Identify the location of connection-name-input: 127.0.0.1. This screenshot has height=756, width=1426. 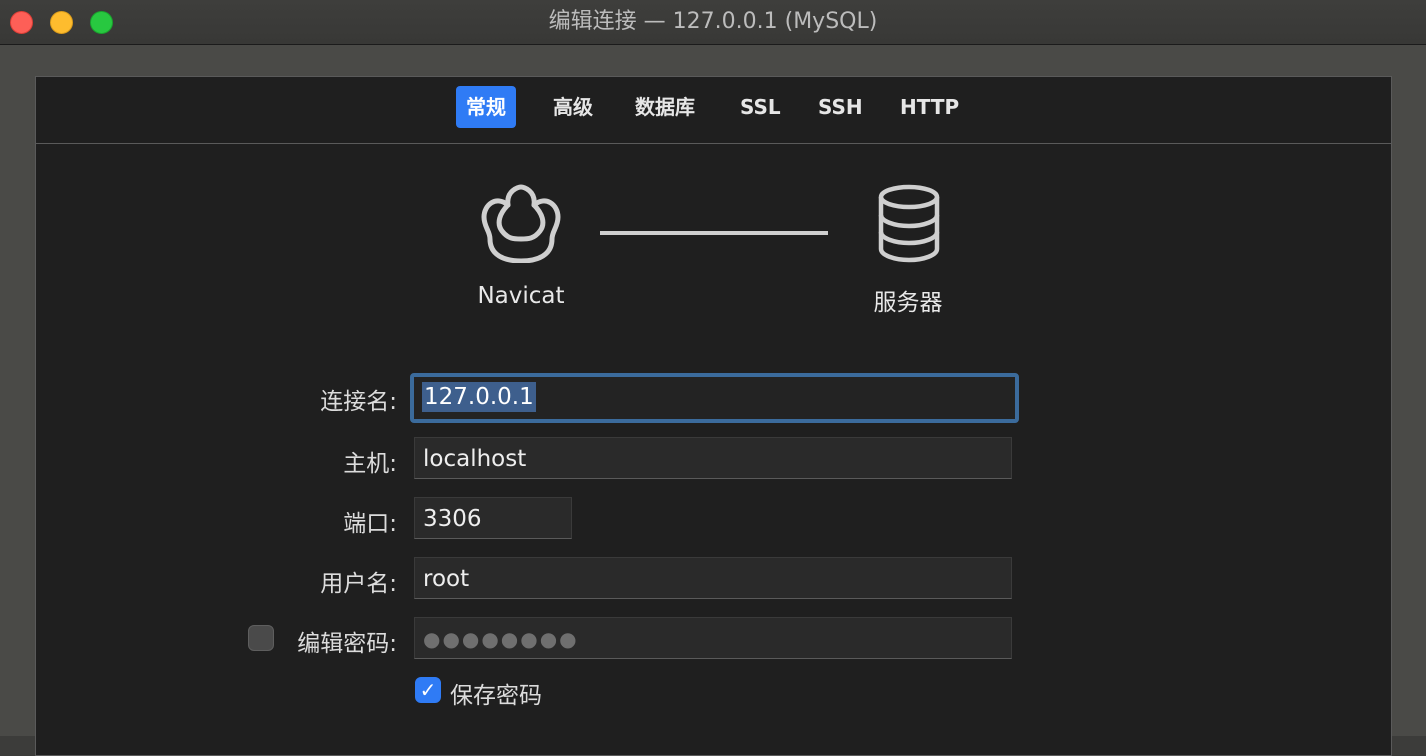
(714, 398).